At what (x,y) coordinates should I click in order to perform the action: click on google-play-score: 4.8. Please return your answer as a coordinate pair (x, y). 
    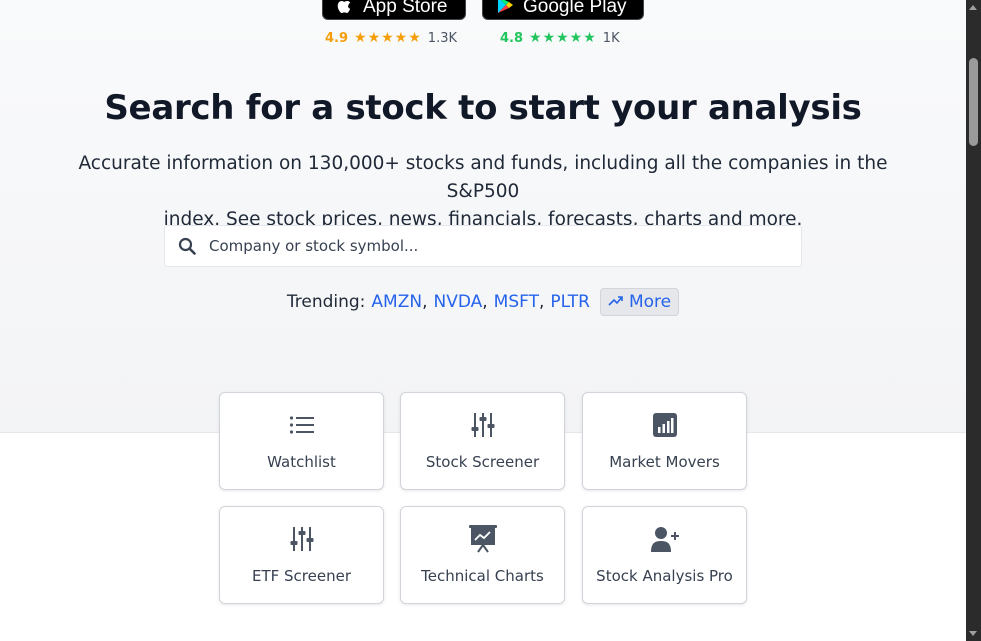
    Looking at the image, I should click on (512, 38).